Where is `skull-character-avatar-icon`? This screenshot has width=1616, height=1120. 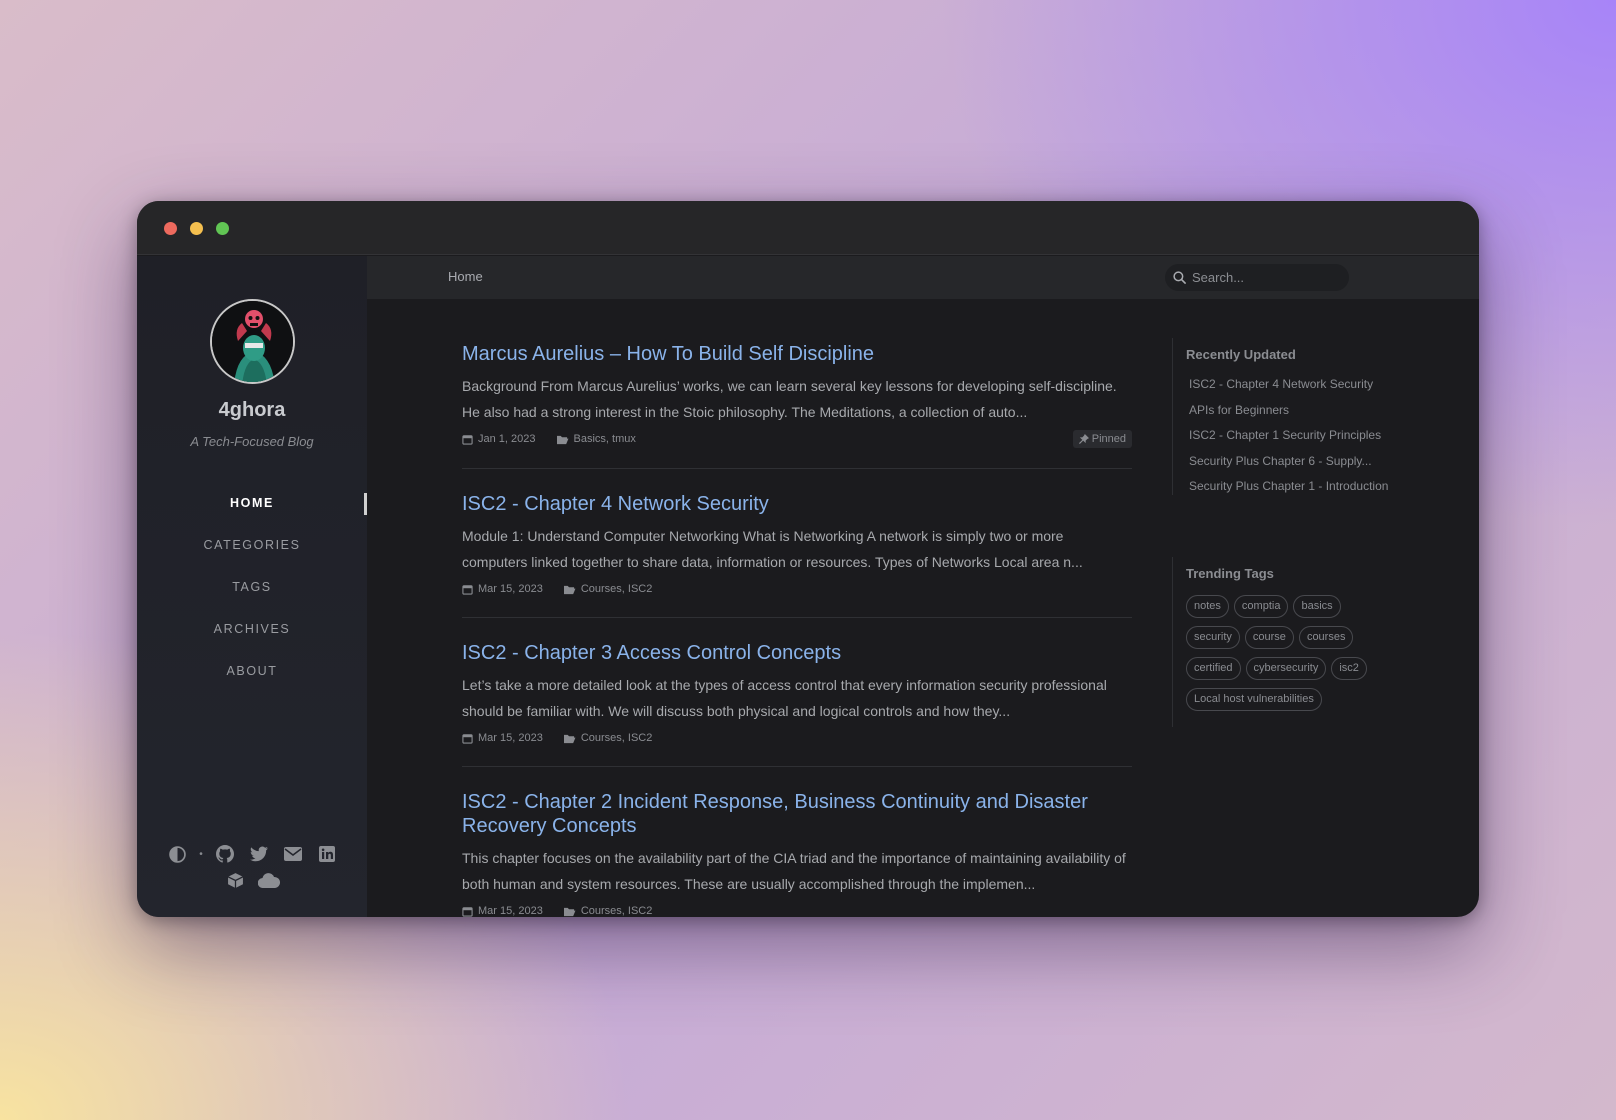
skull-character-avatar-icon is located at coordinates (252, 341).